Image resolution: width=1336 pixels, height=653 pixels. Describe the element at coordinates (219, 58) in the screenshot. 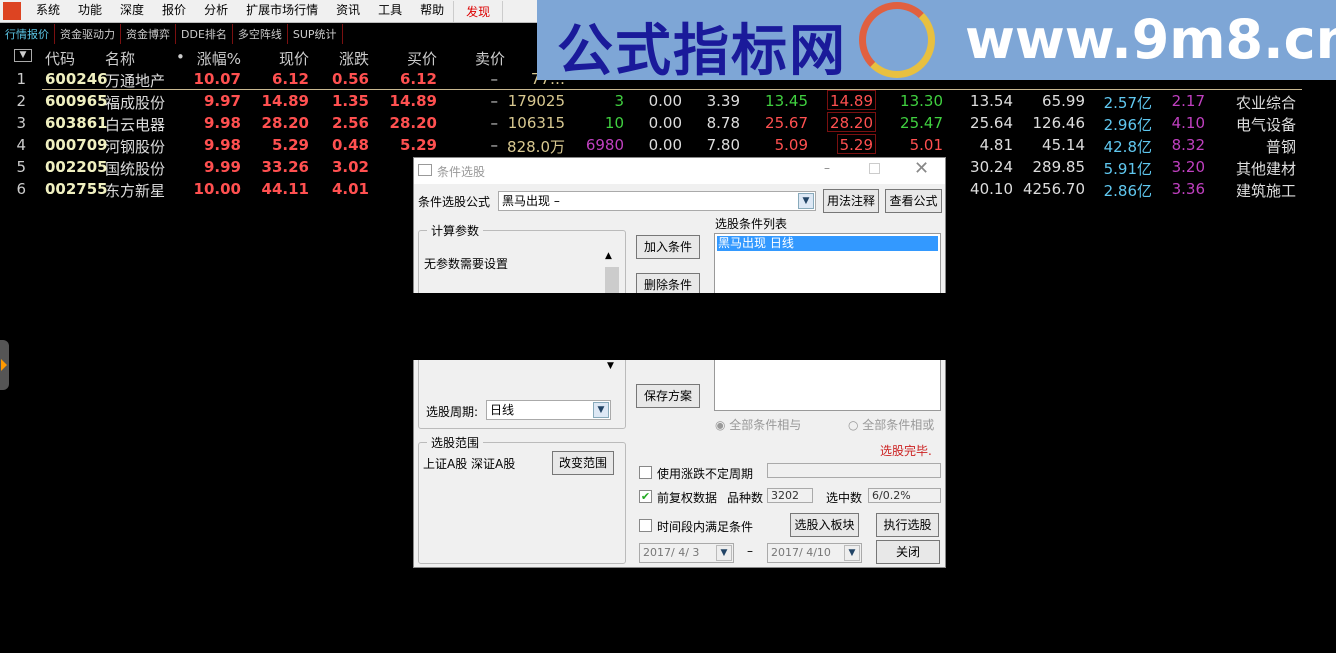

I see `column-header: 涨幅%` at that location.